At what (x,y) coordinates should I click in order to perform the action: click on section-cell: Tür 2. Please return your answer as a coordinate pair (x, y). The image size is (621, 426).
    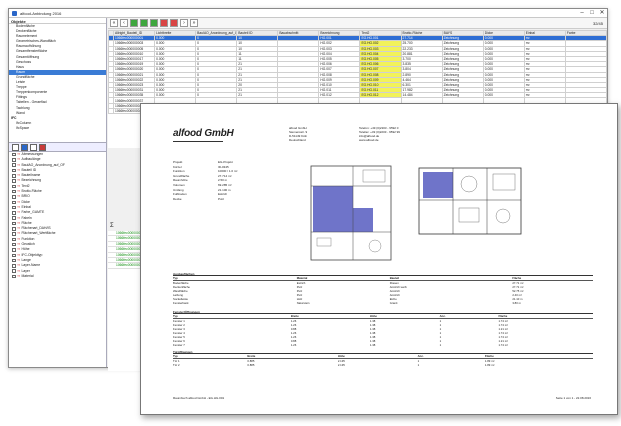
    Looking at the image, I should click on (176, 365).